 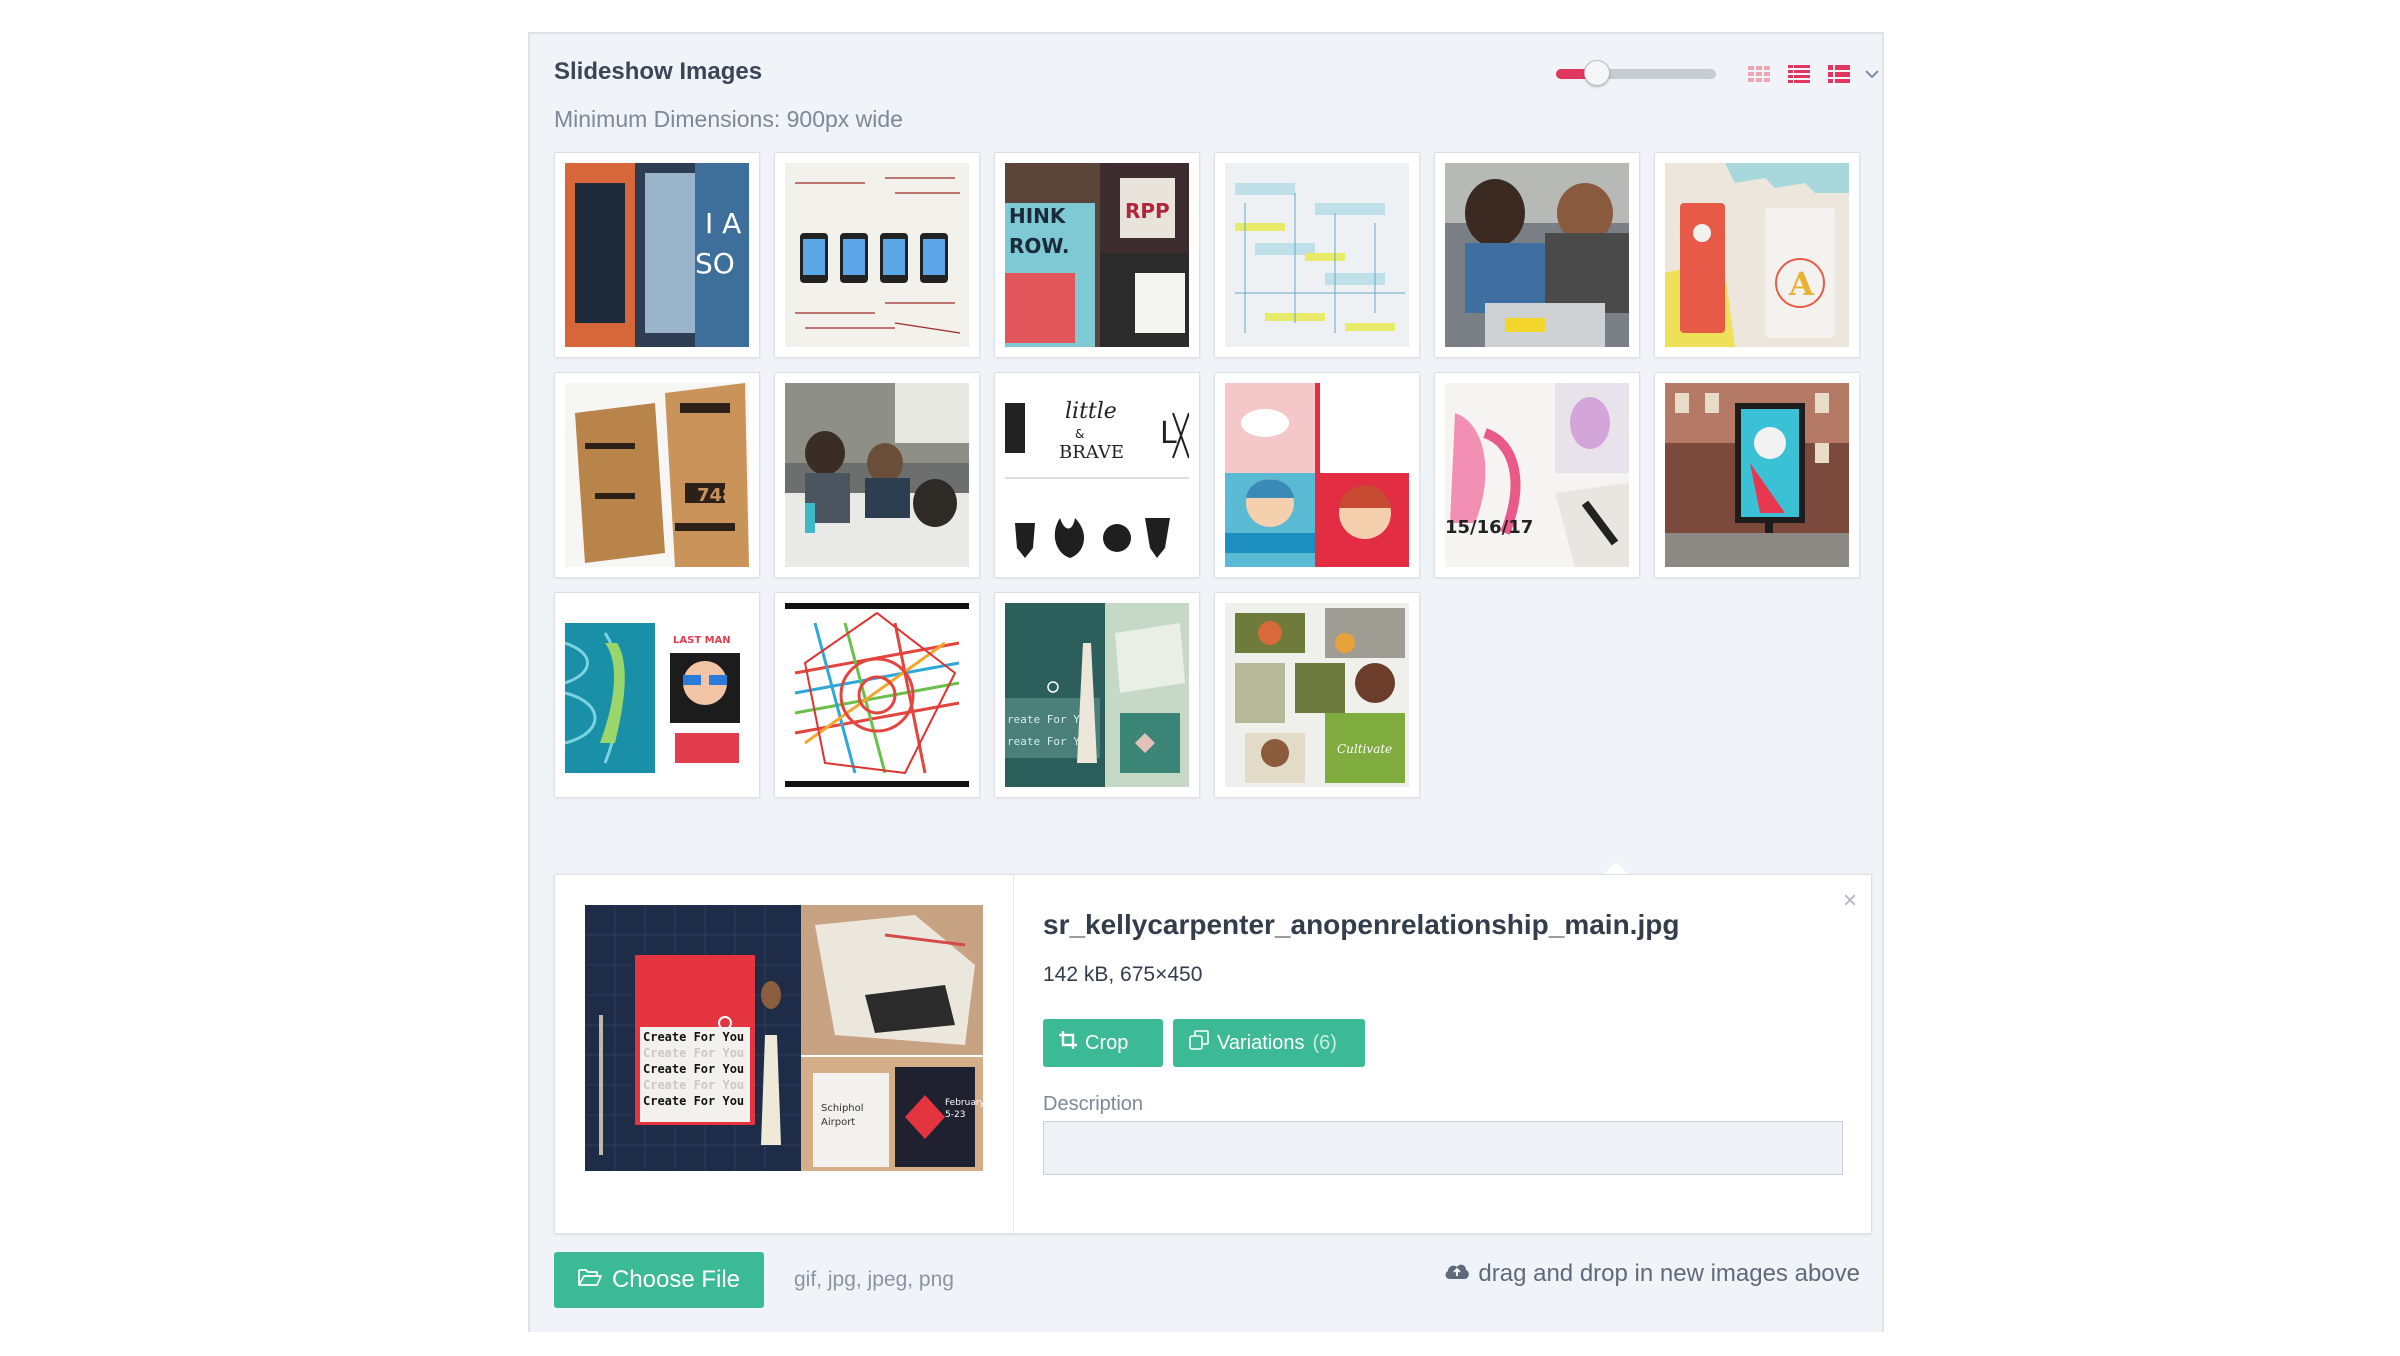 What do you see at coordinates (1168, 433) in the screenshot?
I see `svg-text: L` at bounding box center [1168, 433].